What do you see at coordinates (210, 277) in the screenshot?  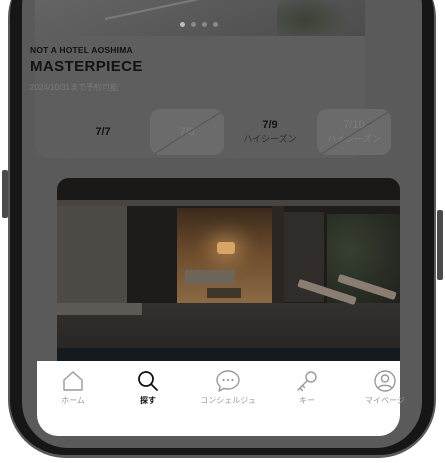 I see `sofa` at bounding box center [210, 277].